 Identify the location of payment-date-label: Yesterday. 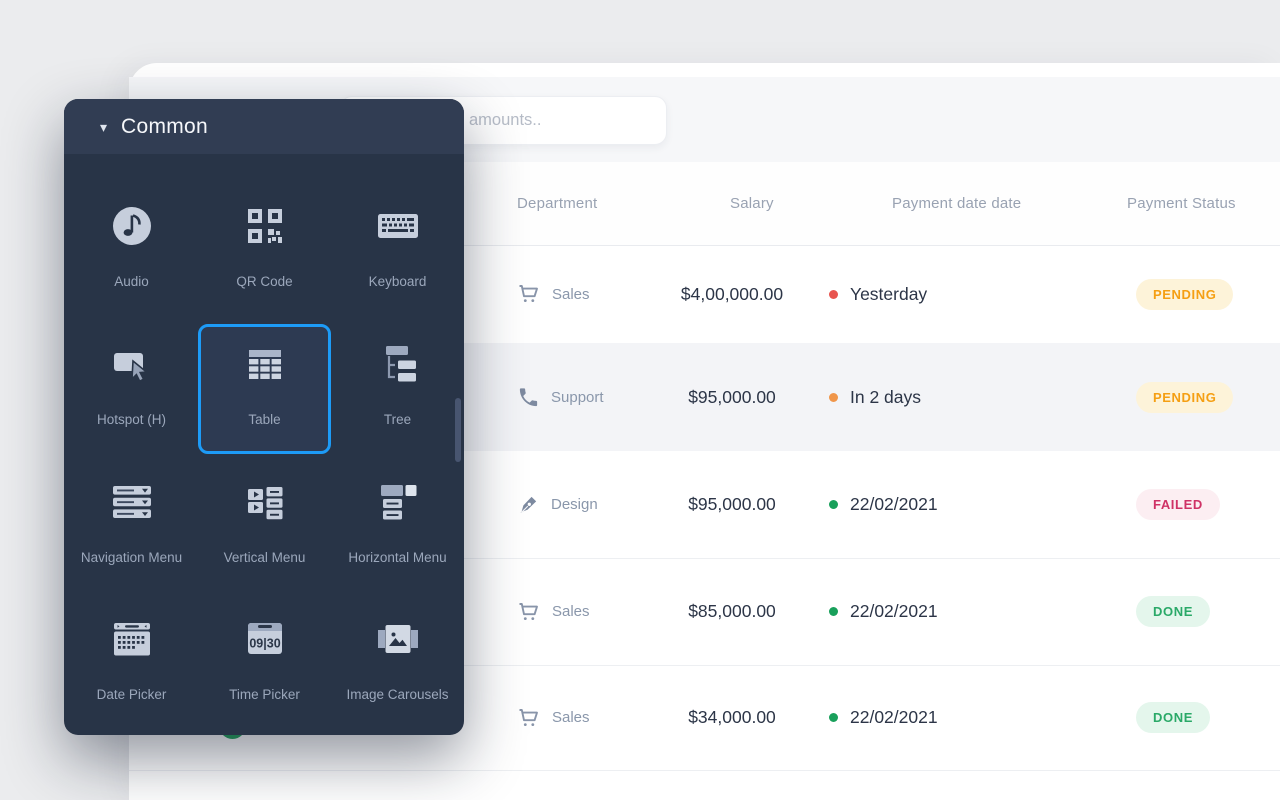
(889, 293).